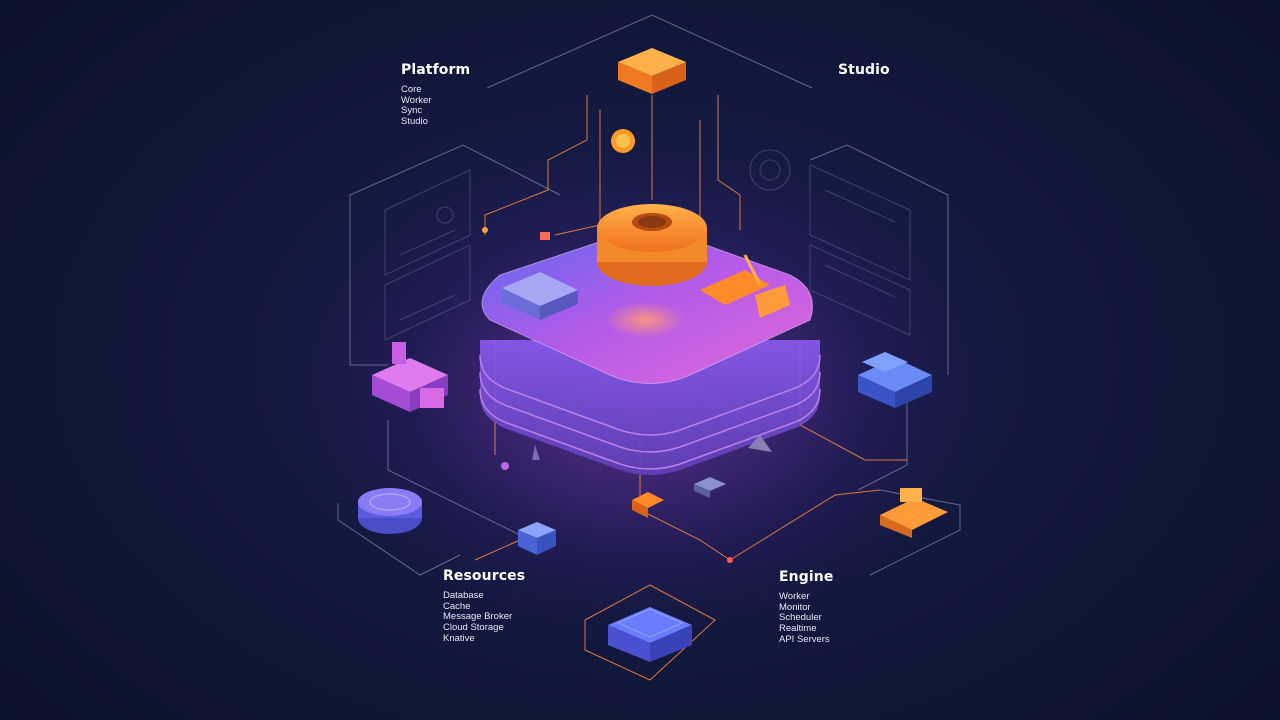 This screenshot has height=720, width=1280. Describe the element at coordinates (459, 638) in the screenshot. I see `list-item: Knative` at that location.